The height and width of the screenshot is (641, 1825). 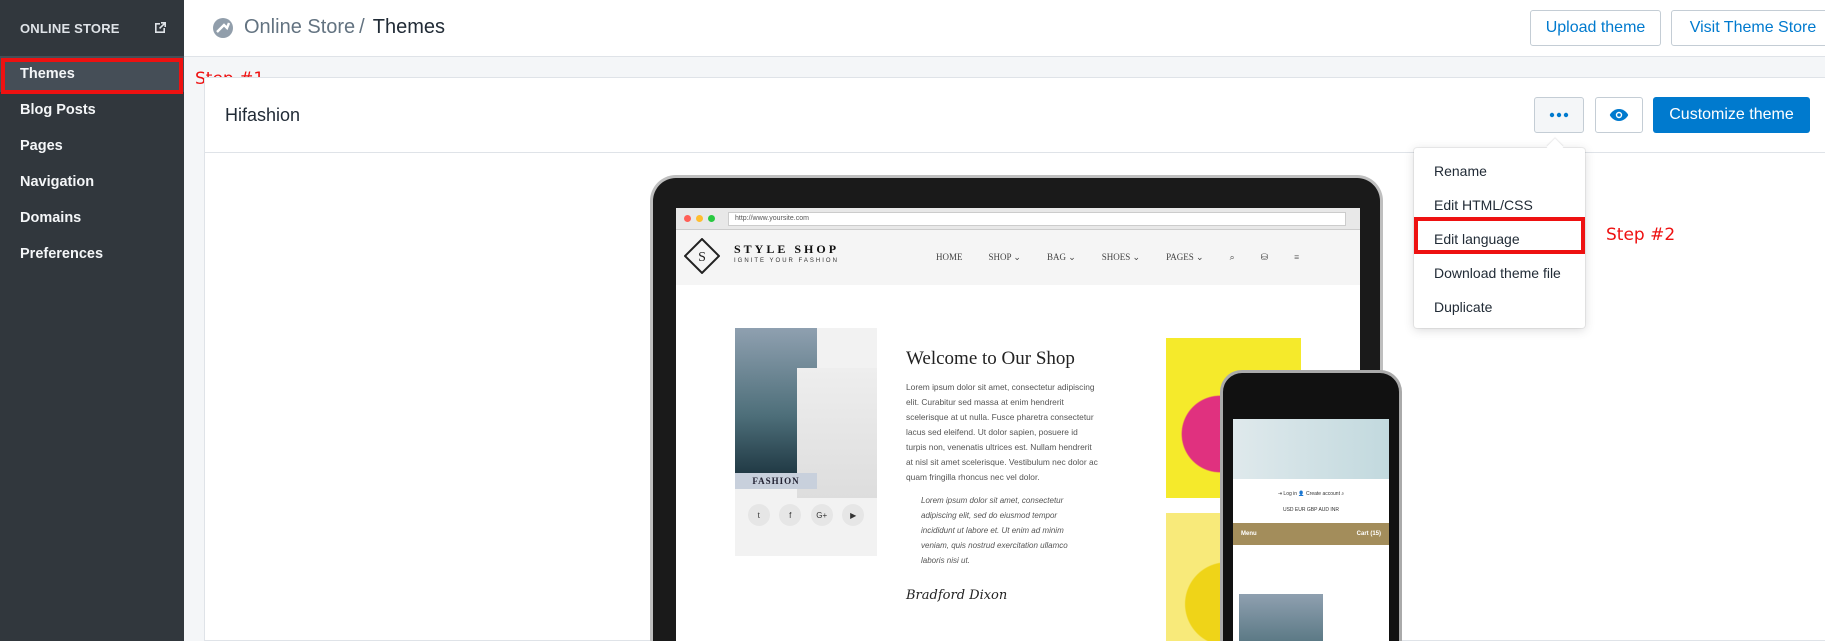 I want to click on sidebar-item-navigation: Navigation, so click(x=92, y=182).